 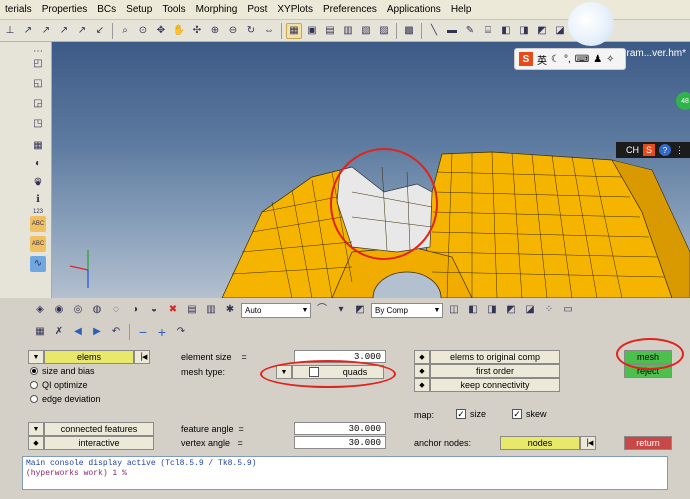 What do you see at coordinates (59, 332) in the screenshot?
I see `wrench-tool-icon: ✗` at bounding box center [59, 332].